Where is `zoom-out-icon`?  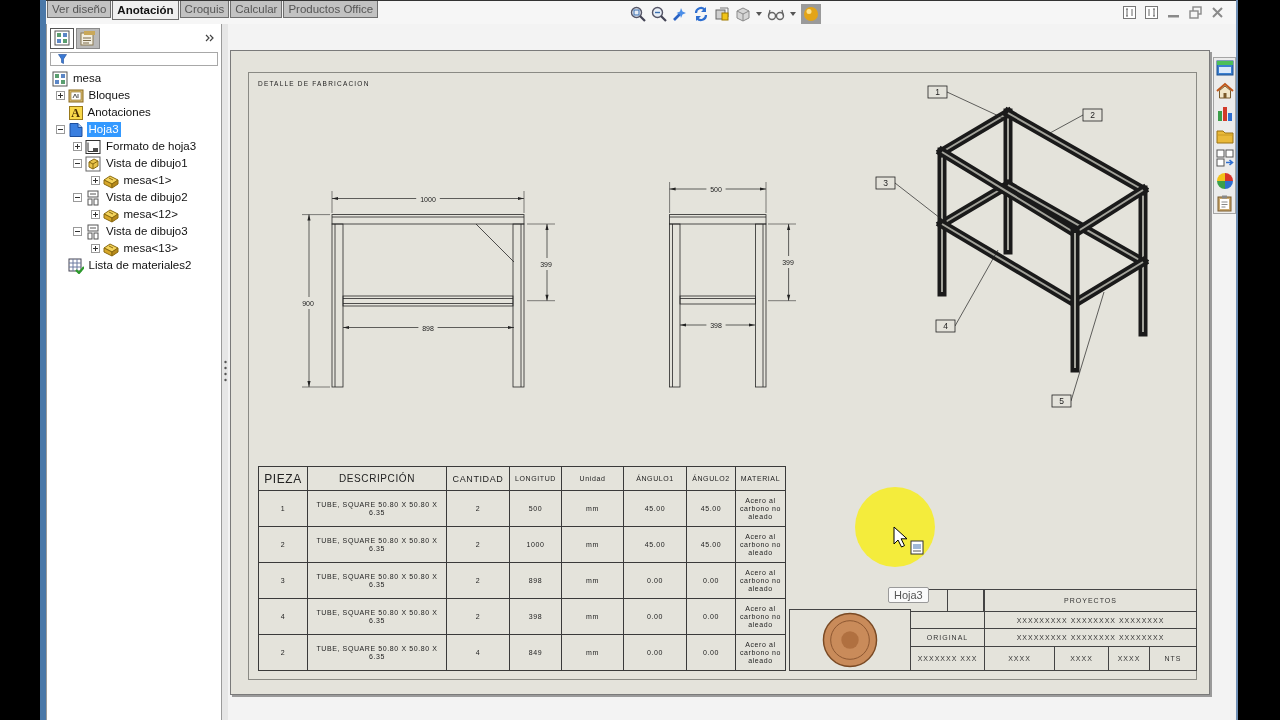 zoom-out-icon is located at coordinates (659, 14).